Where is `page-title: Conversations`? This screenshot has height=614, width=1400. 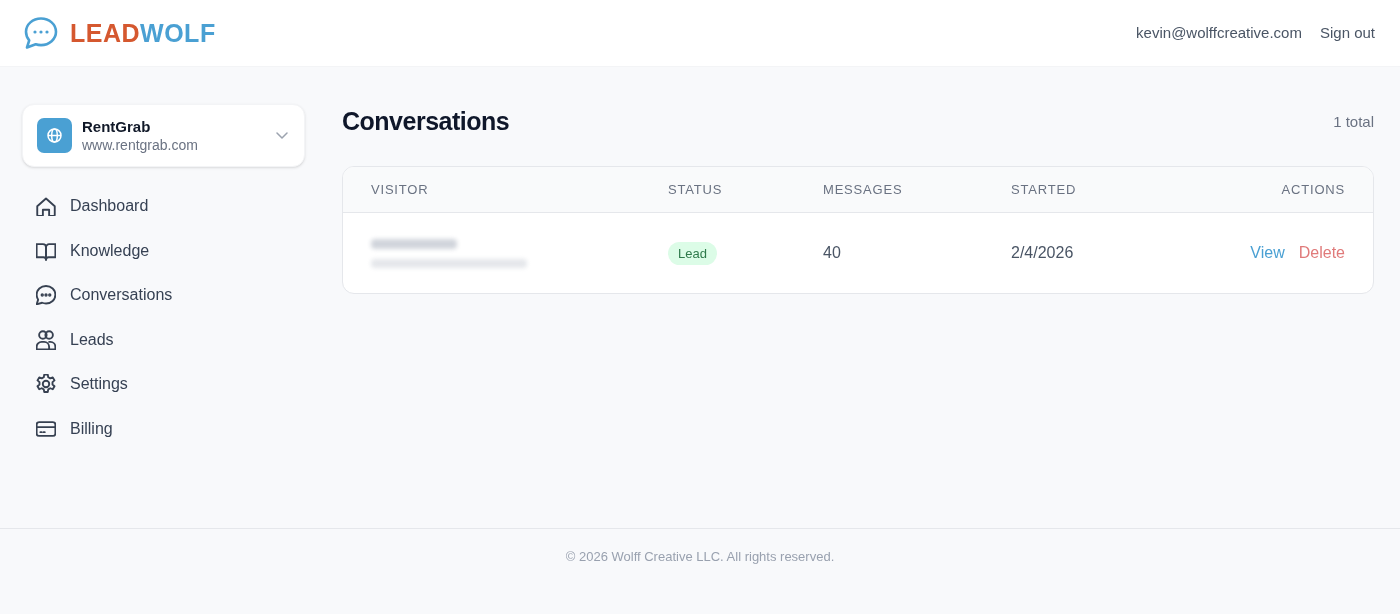
page-title: Conversations is located at coordinates (426, 122).